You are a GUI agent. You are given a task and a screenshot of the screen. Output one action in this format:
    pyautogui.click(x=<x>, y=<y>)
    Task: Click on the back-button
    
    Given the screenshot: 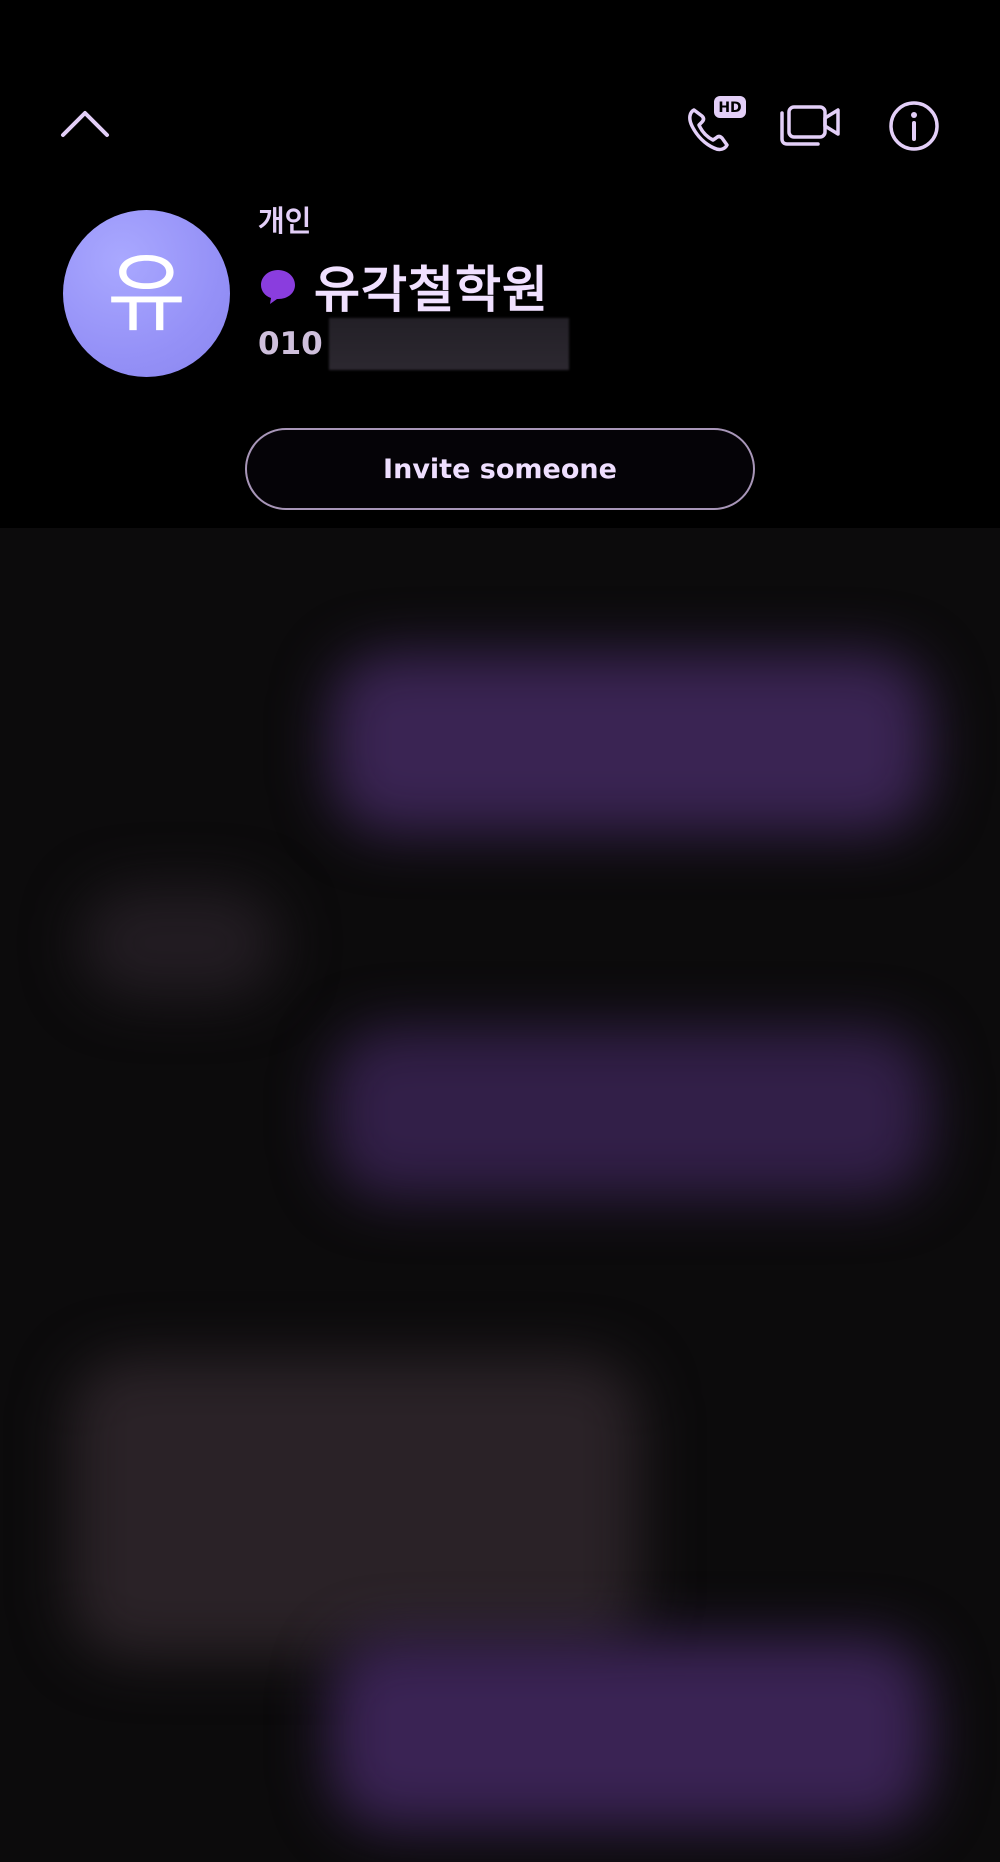 What is the action you would take?
    pyautogui.click(x=85, y=123)
    